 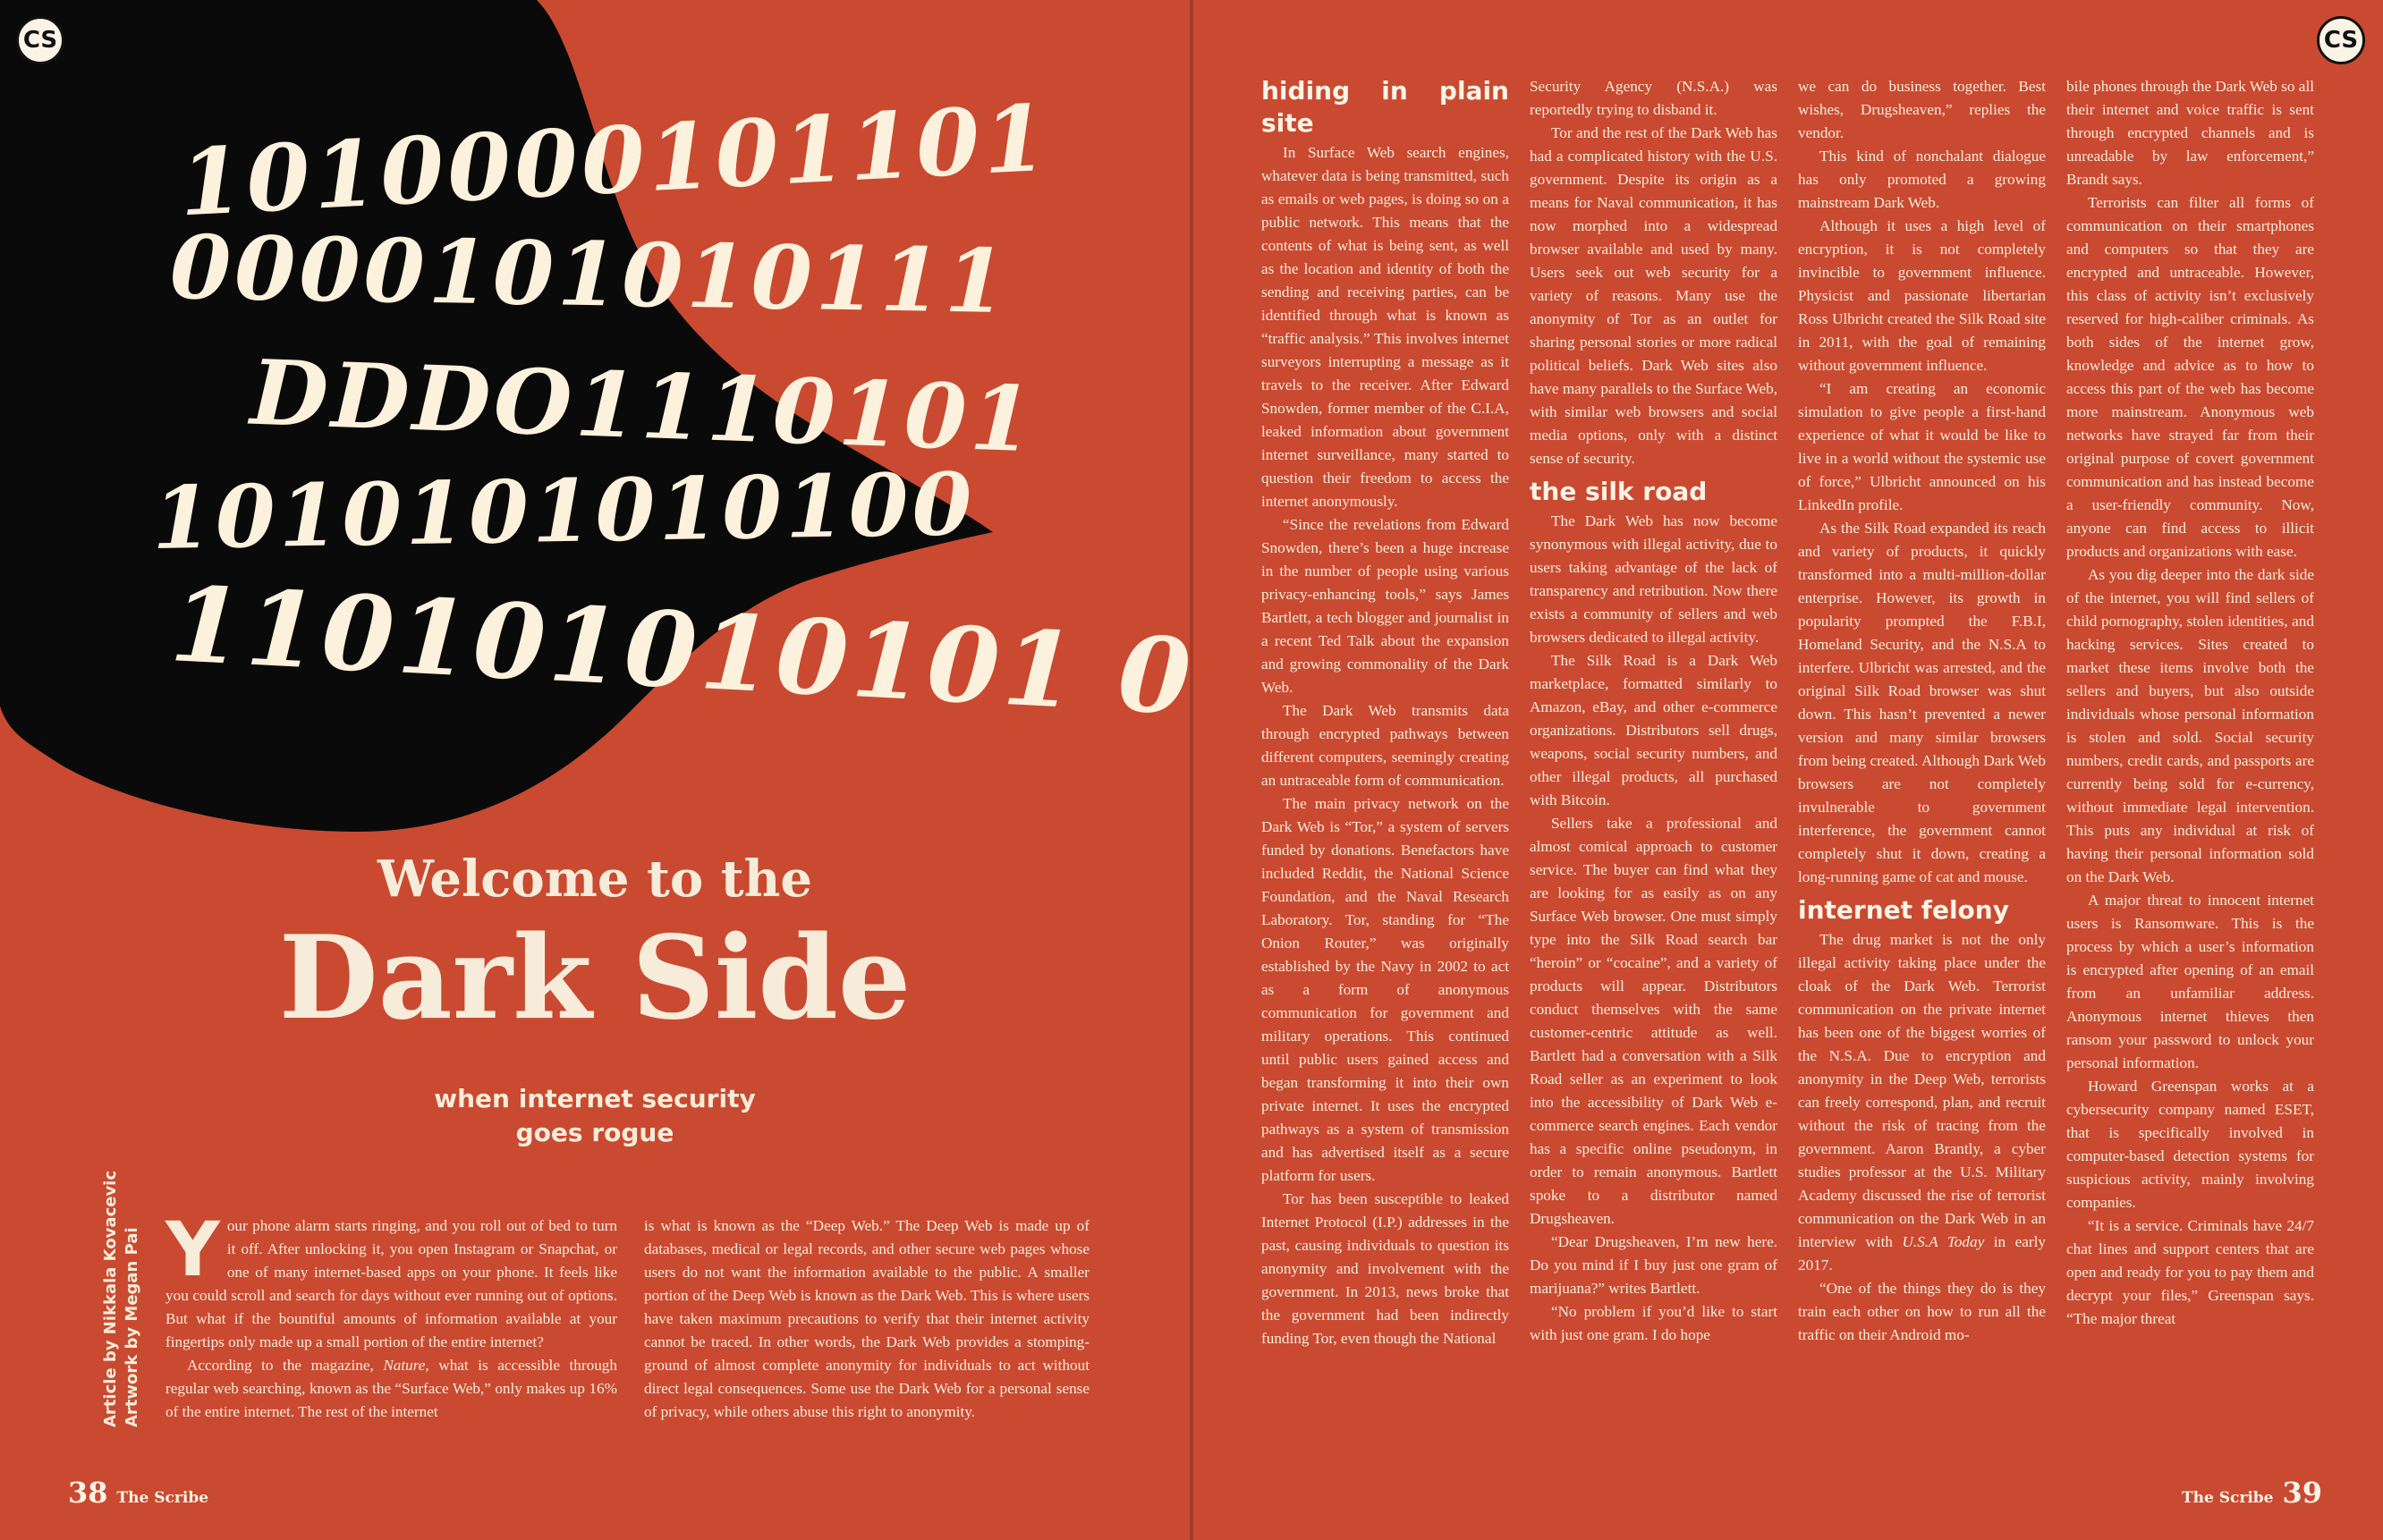 I want to click on binary-line-4: 1010101010100, so click(x=564, y=512).